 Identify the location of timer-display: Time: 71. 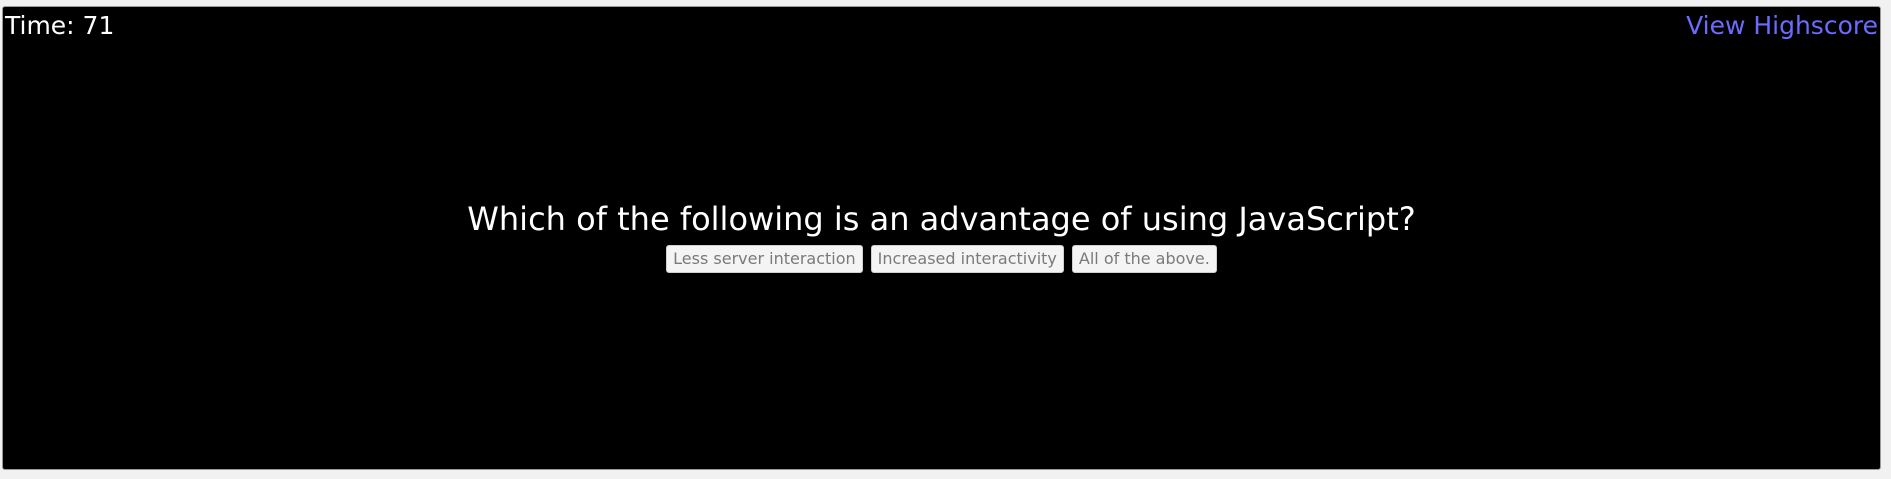
(60, 25).